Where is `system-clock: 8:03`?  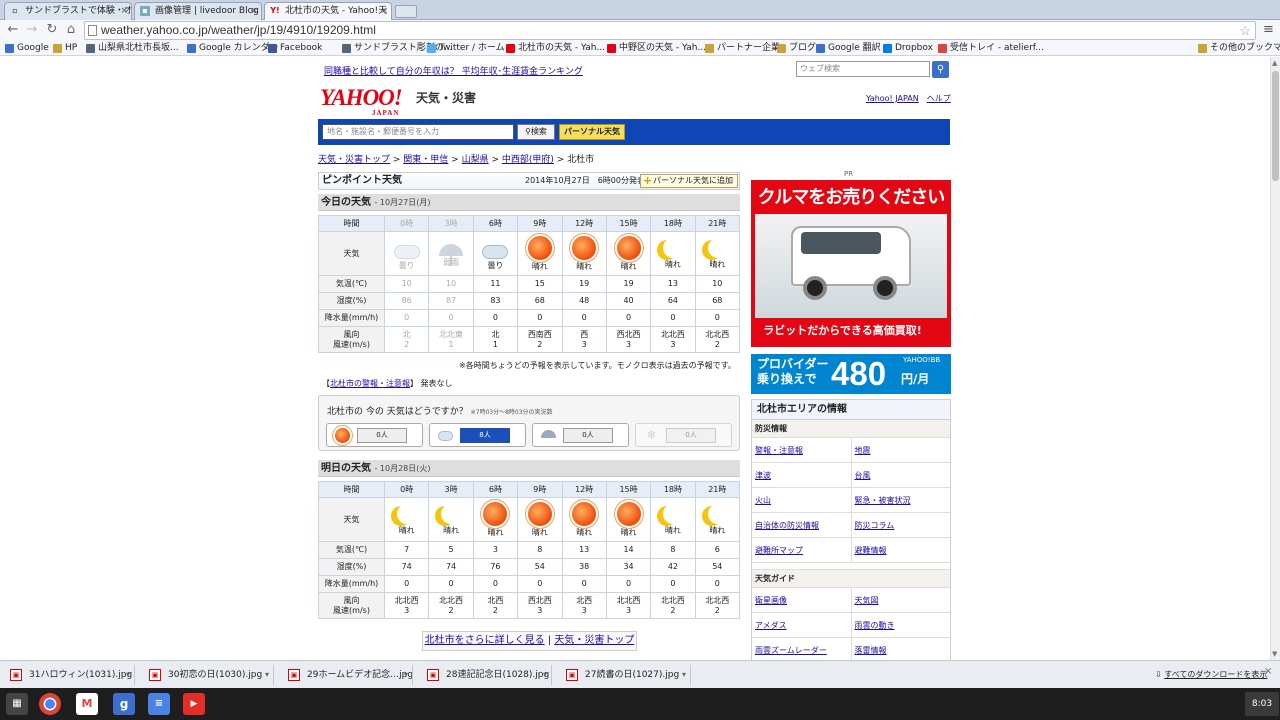 system-clock: 8:03 is located at coordinates (1262, 704).